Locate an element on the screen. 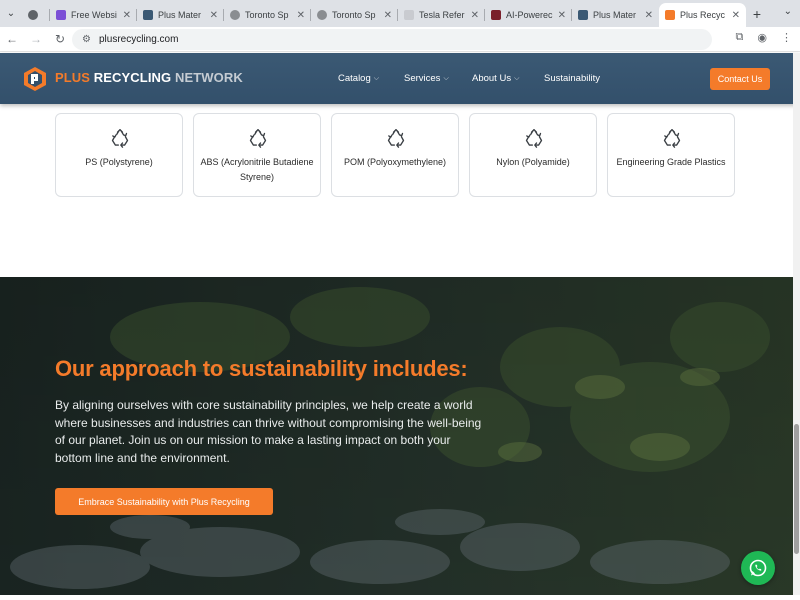  tab-title: Tesla Refer is located at coordinates (442, 15).